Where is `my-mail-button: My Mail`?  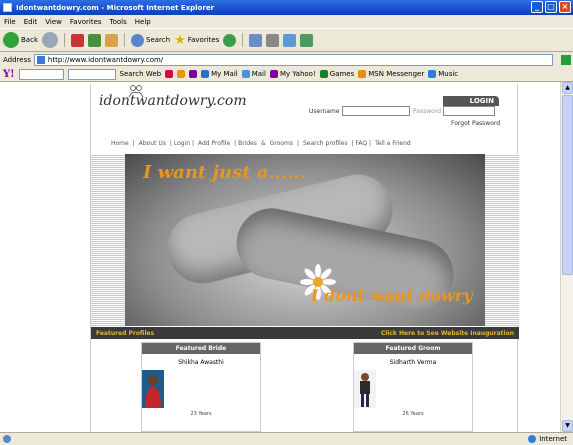
my-mail-button: My Mail is located at coordinates (219, 74).